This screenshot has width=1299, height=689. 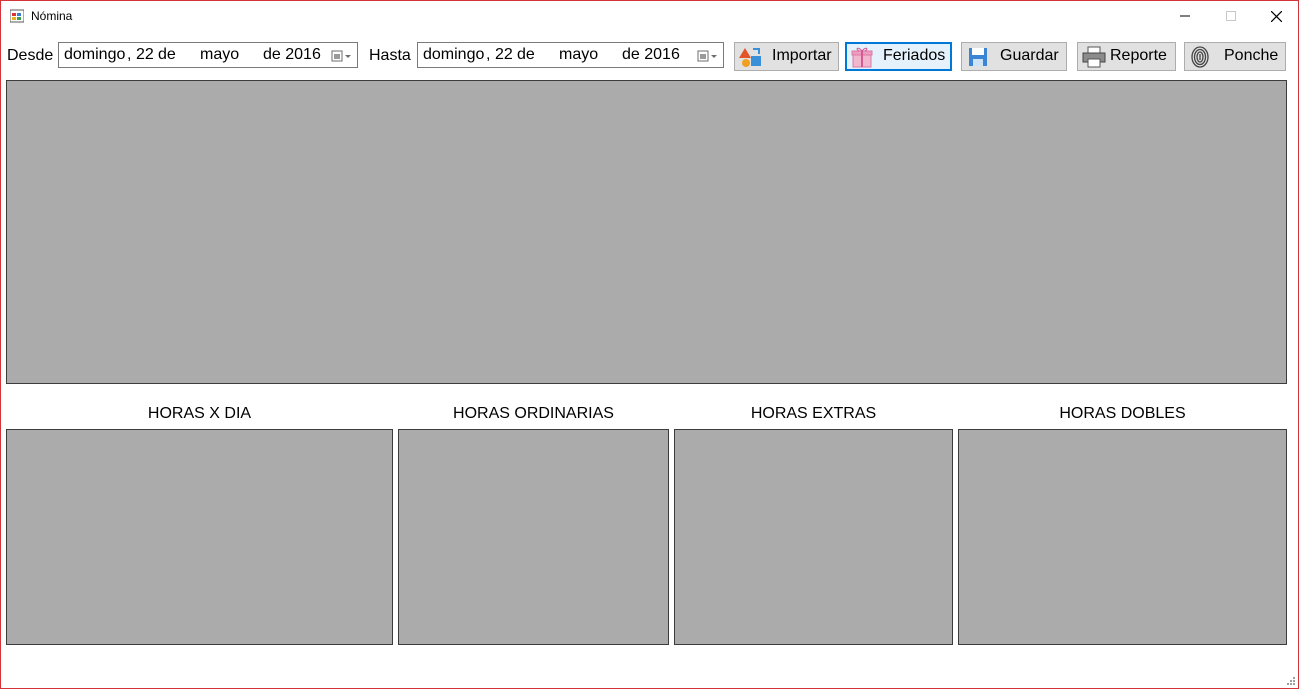 I want to click on minimize-icon, so click(x=1185, y=16).